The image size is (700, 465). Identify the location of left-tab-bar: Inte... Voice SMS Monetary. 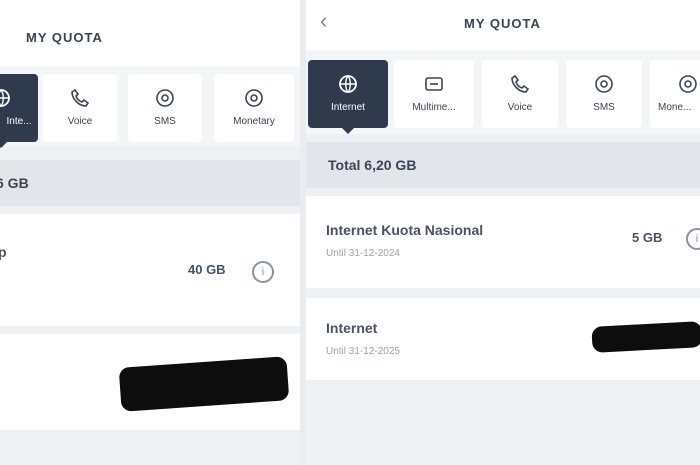
(150, 107).